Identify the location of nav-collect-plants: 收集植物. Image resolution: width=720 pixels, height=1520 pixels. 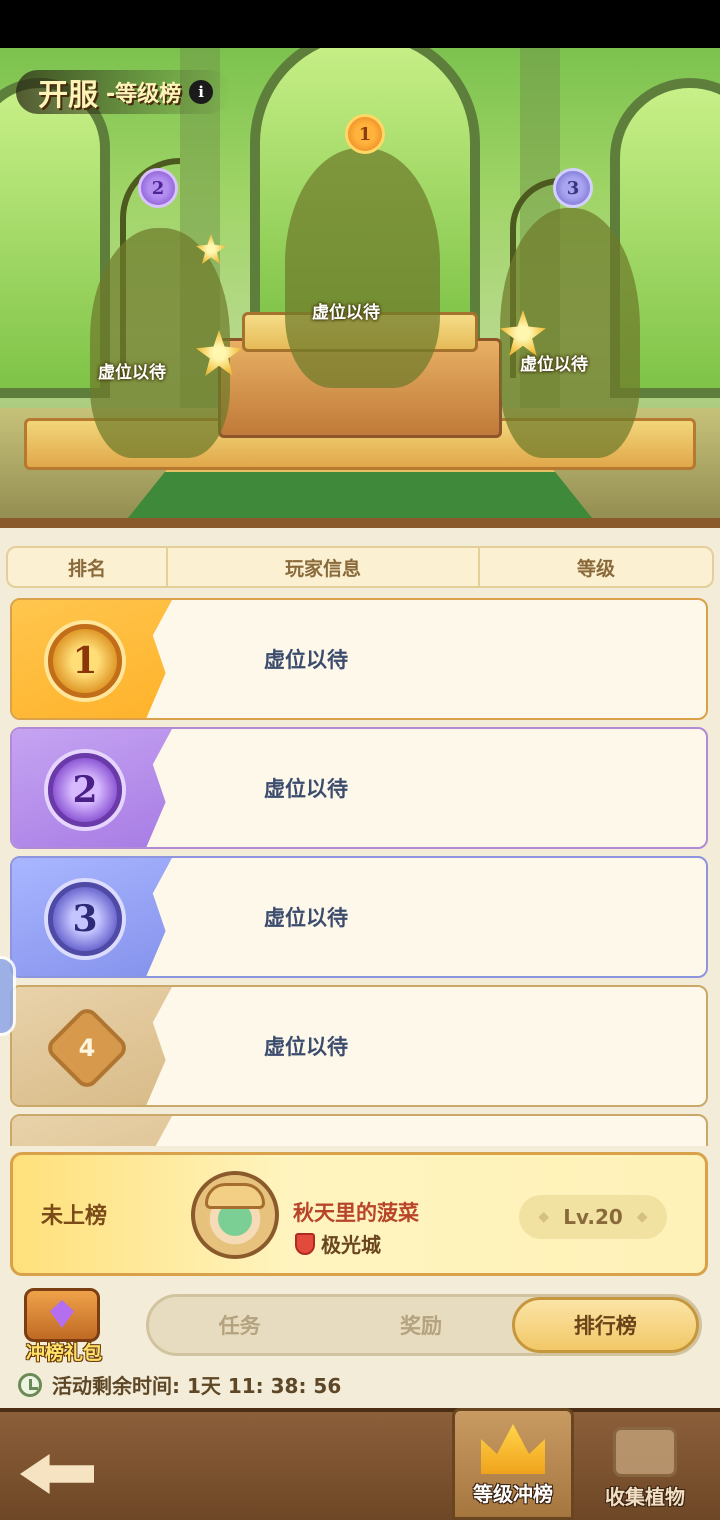
(645, 1464).